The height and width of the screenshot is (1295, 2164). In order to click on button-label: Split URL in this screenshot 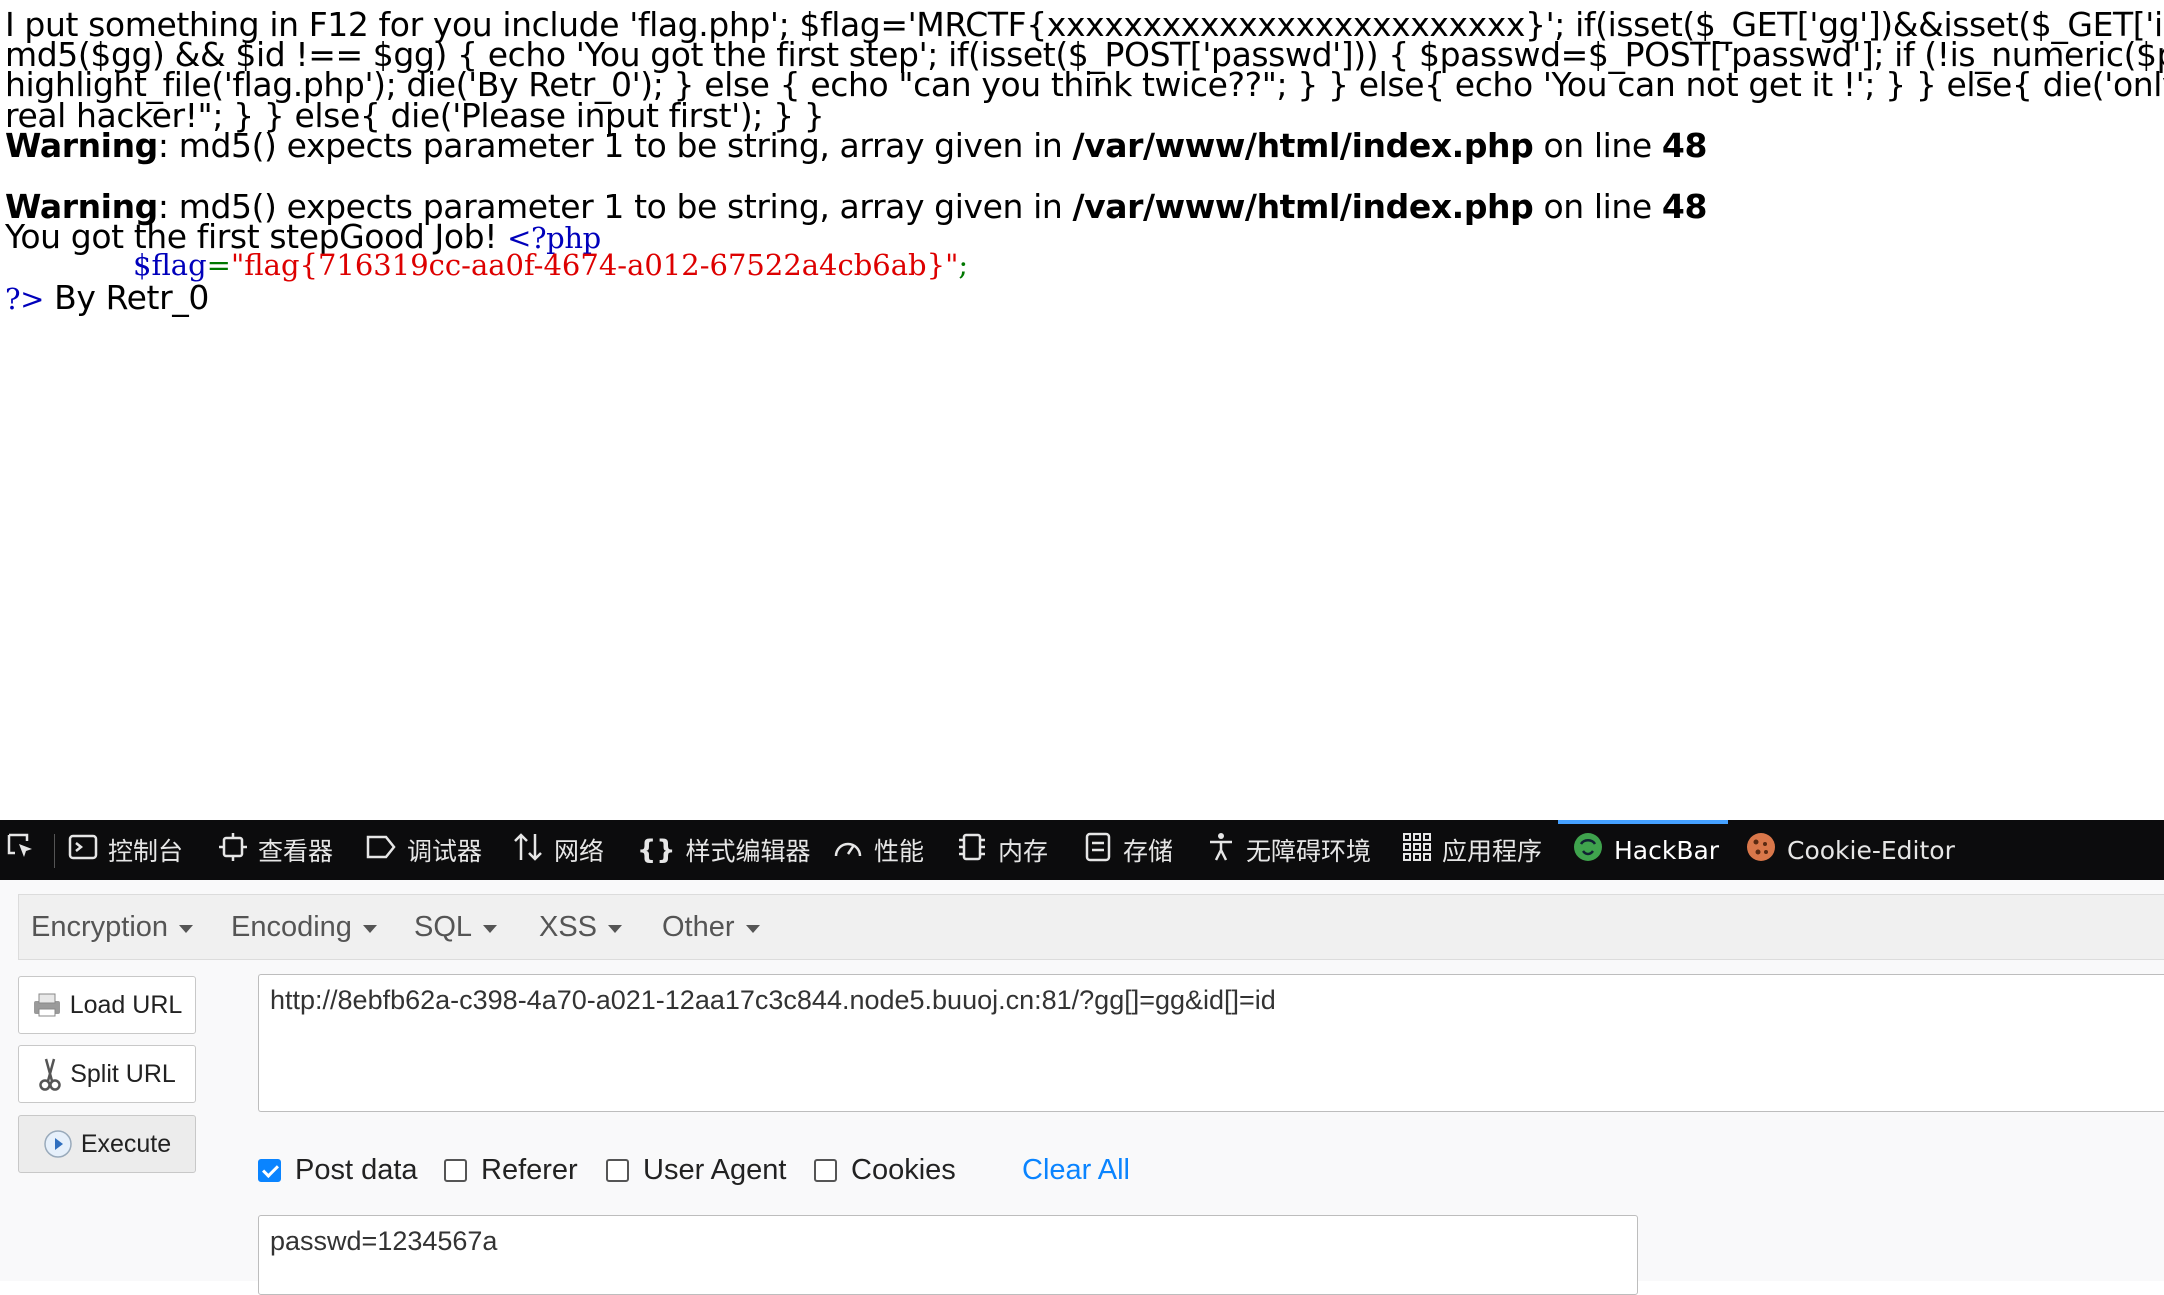, I will do `click(123, 1073)`.